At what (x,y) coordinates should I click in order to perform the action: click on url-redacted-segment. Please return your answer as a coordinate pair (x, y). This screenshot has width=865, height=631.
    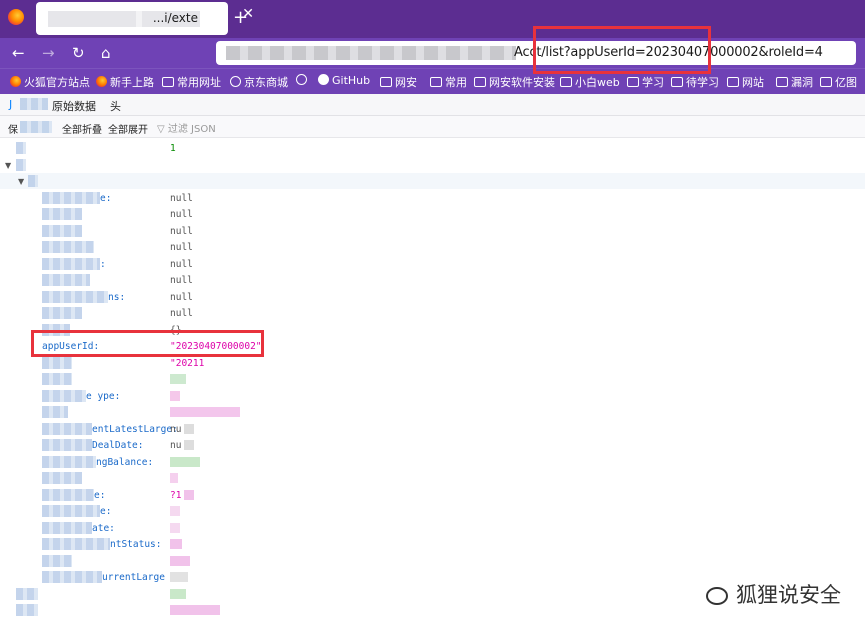
    Looking at the image, I should click on (371, 53).